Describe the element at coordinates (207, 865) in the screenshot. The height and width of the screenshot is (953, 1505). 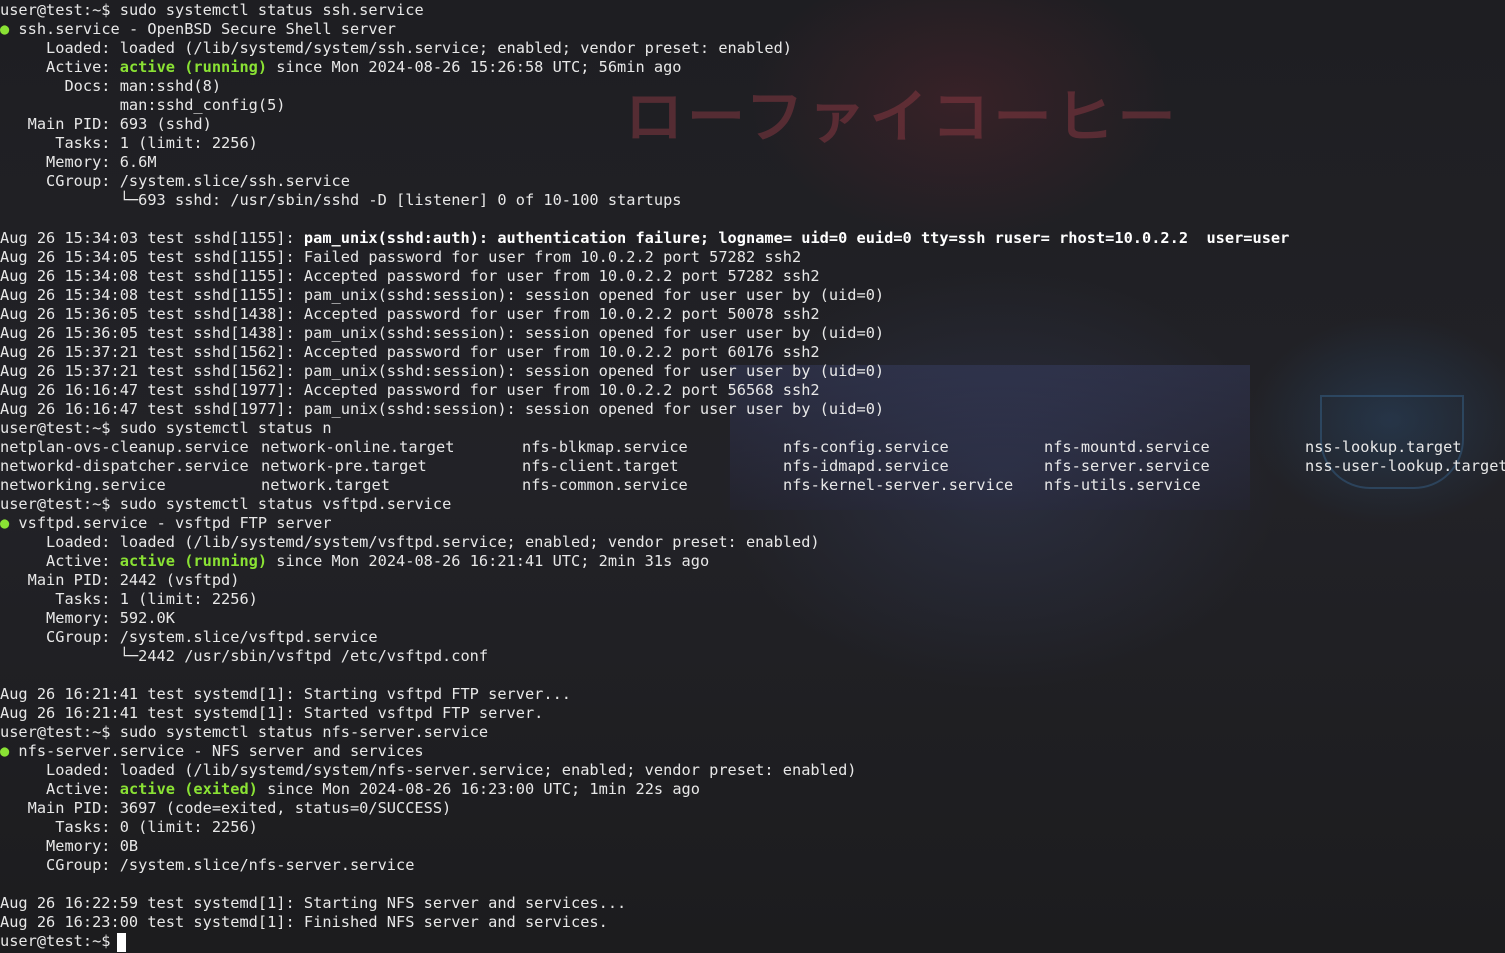
I see `cgroup-line: CGroup: /system.slice/nfs-server.service` at that location.